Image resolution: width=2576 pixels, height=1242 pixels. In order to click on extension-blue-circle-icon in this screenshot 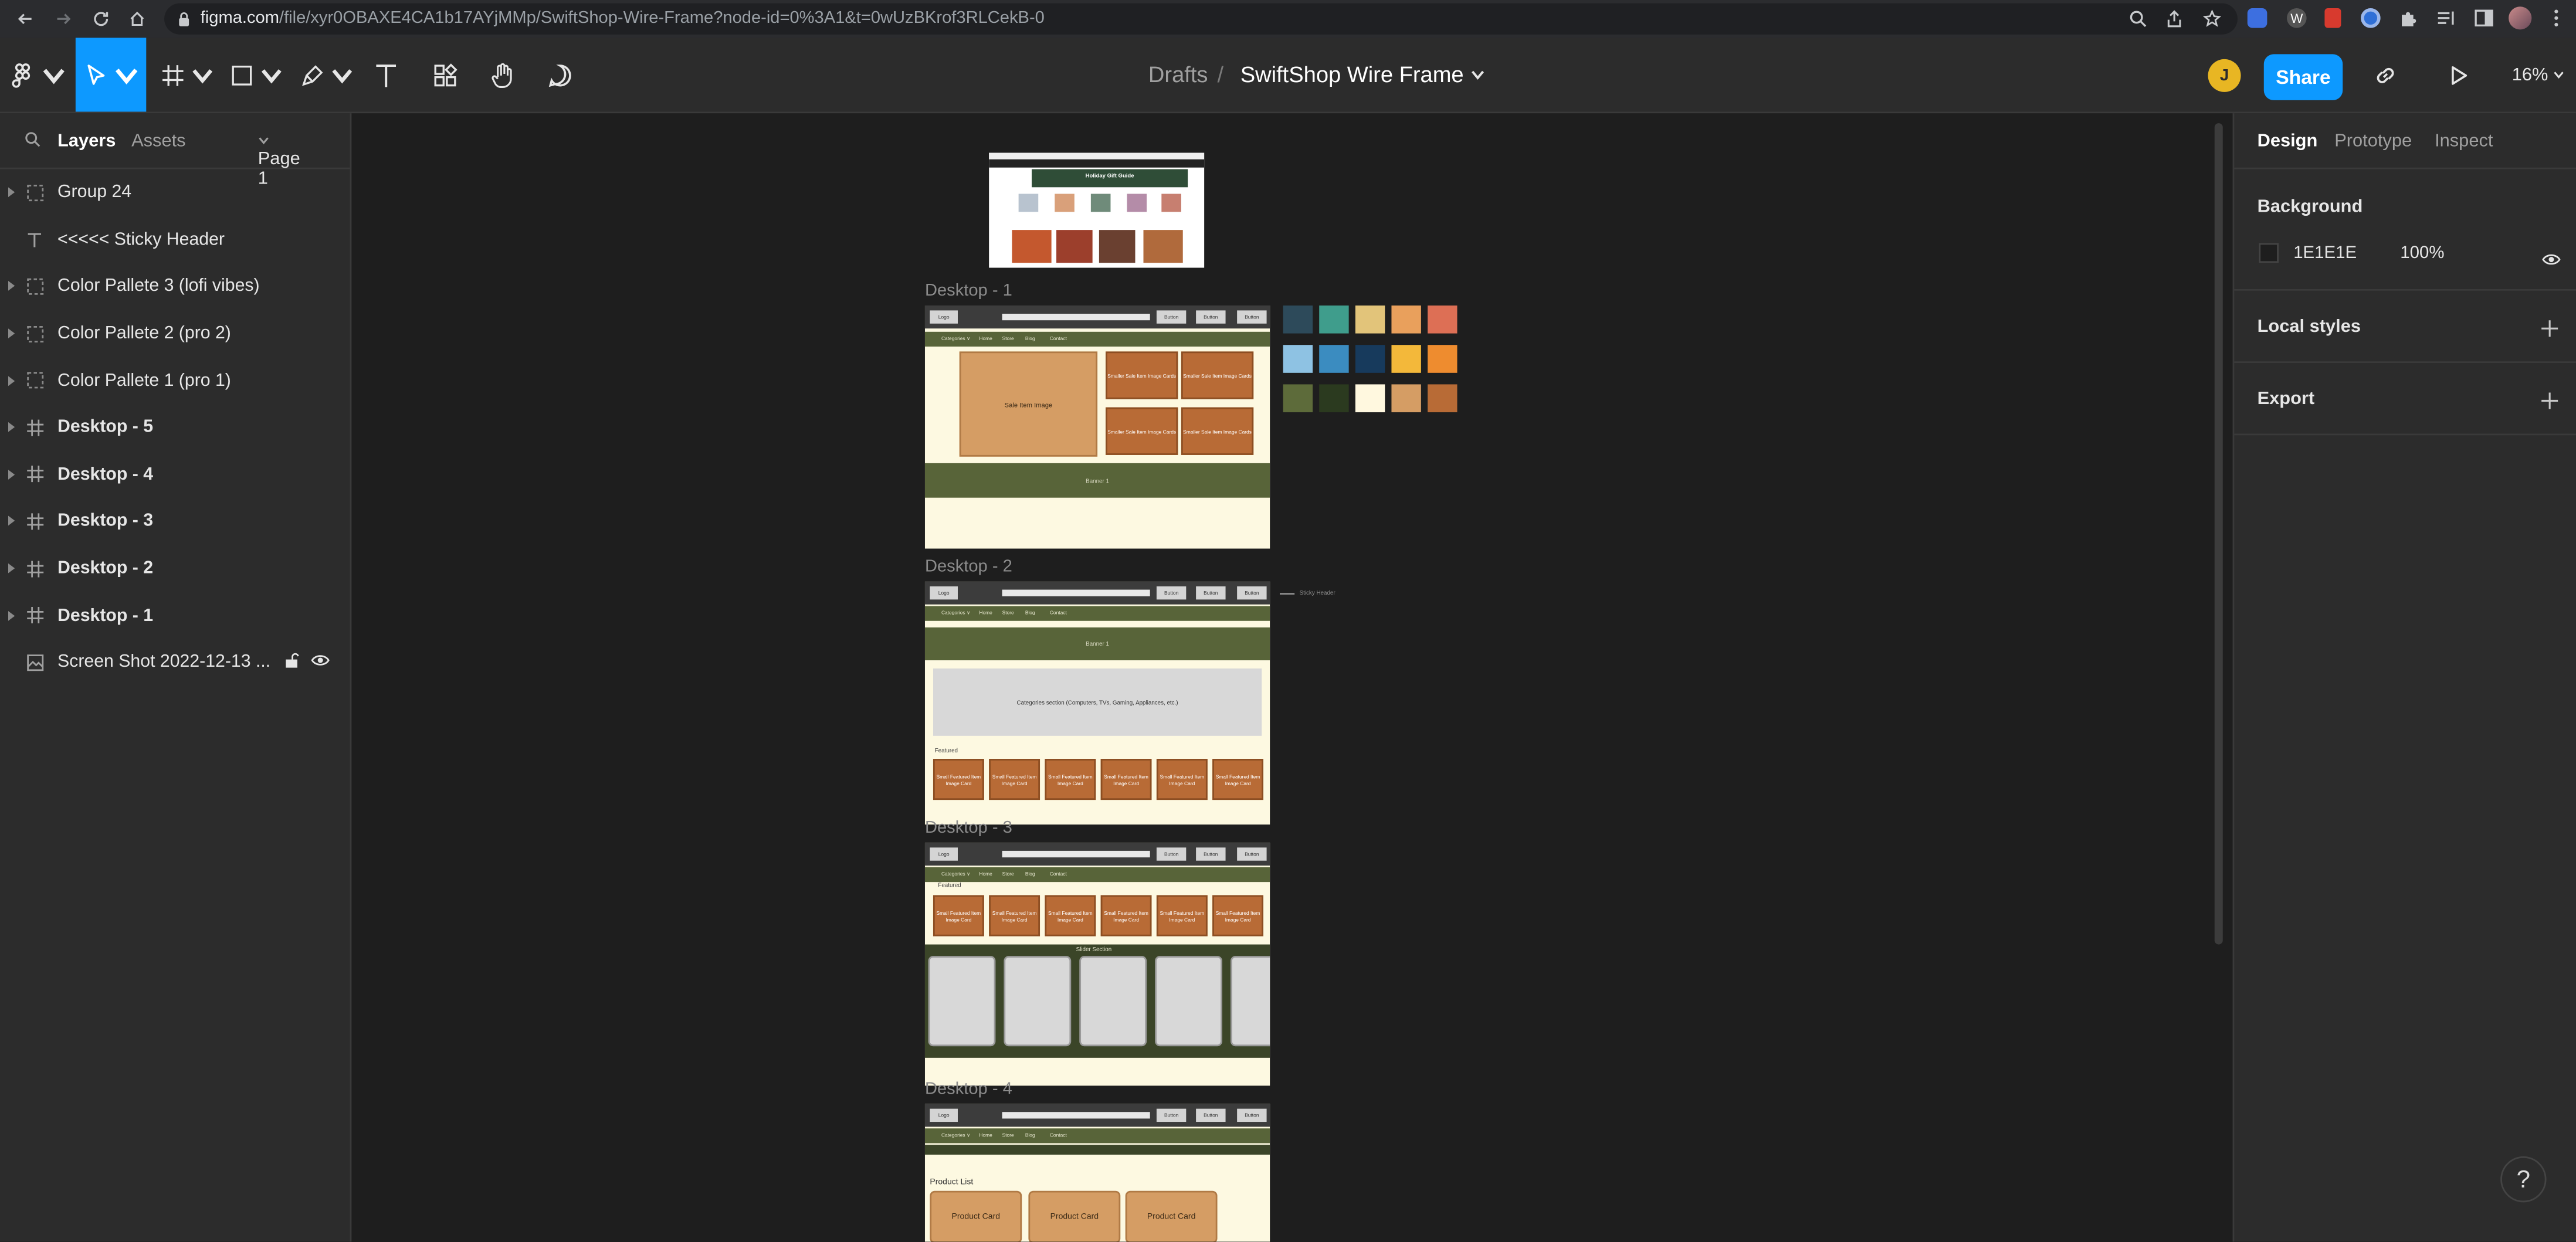, I will do `click(2370, 17)`.